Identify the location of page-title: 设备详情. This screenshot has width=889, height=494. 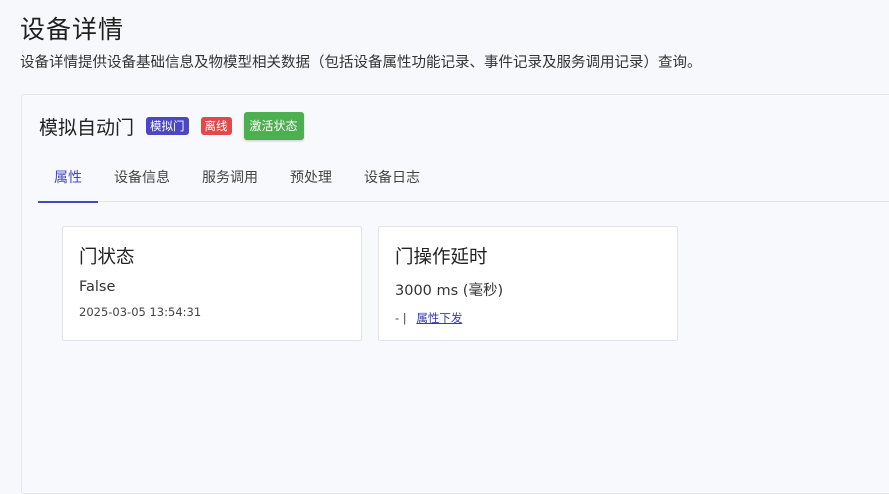
(72, 29).